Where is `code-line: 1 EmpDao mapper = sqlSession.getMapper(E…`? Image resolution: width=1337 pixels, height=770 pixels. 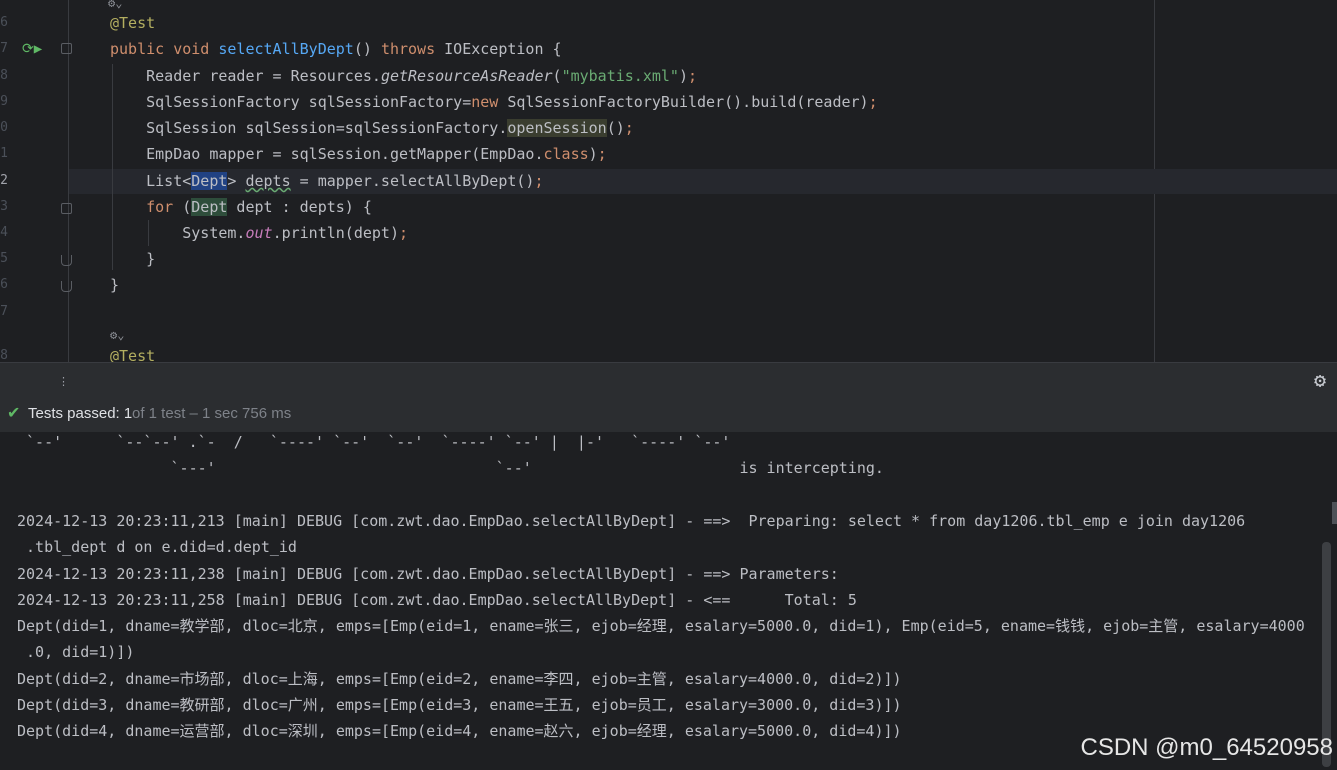 code-line: 1 EmpDao mapper = sqlSession.getMapper(E… is located at coordinates (668, 154).